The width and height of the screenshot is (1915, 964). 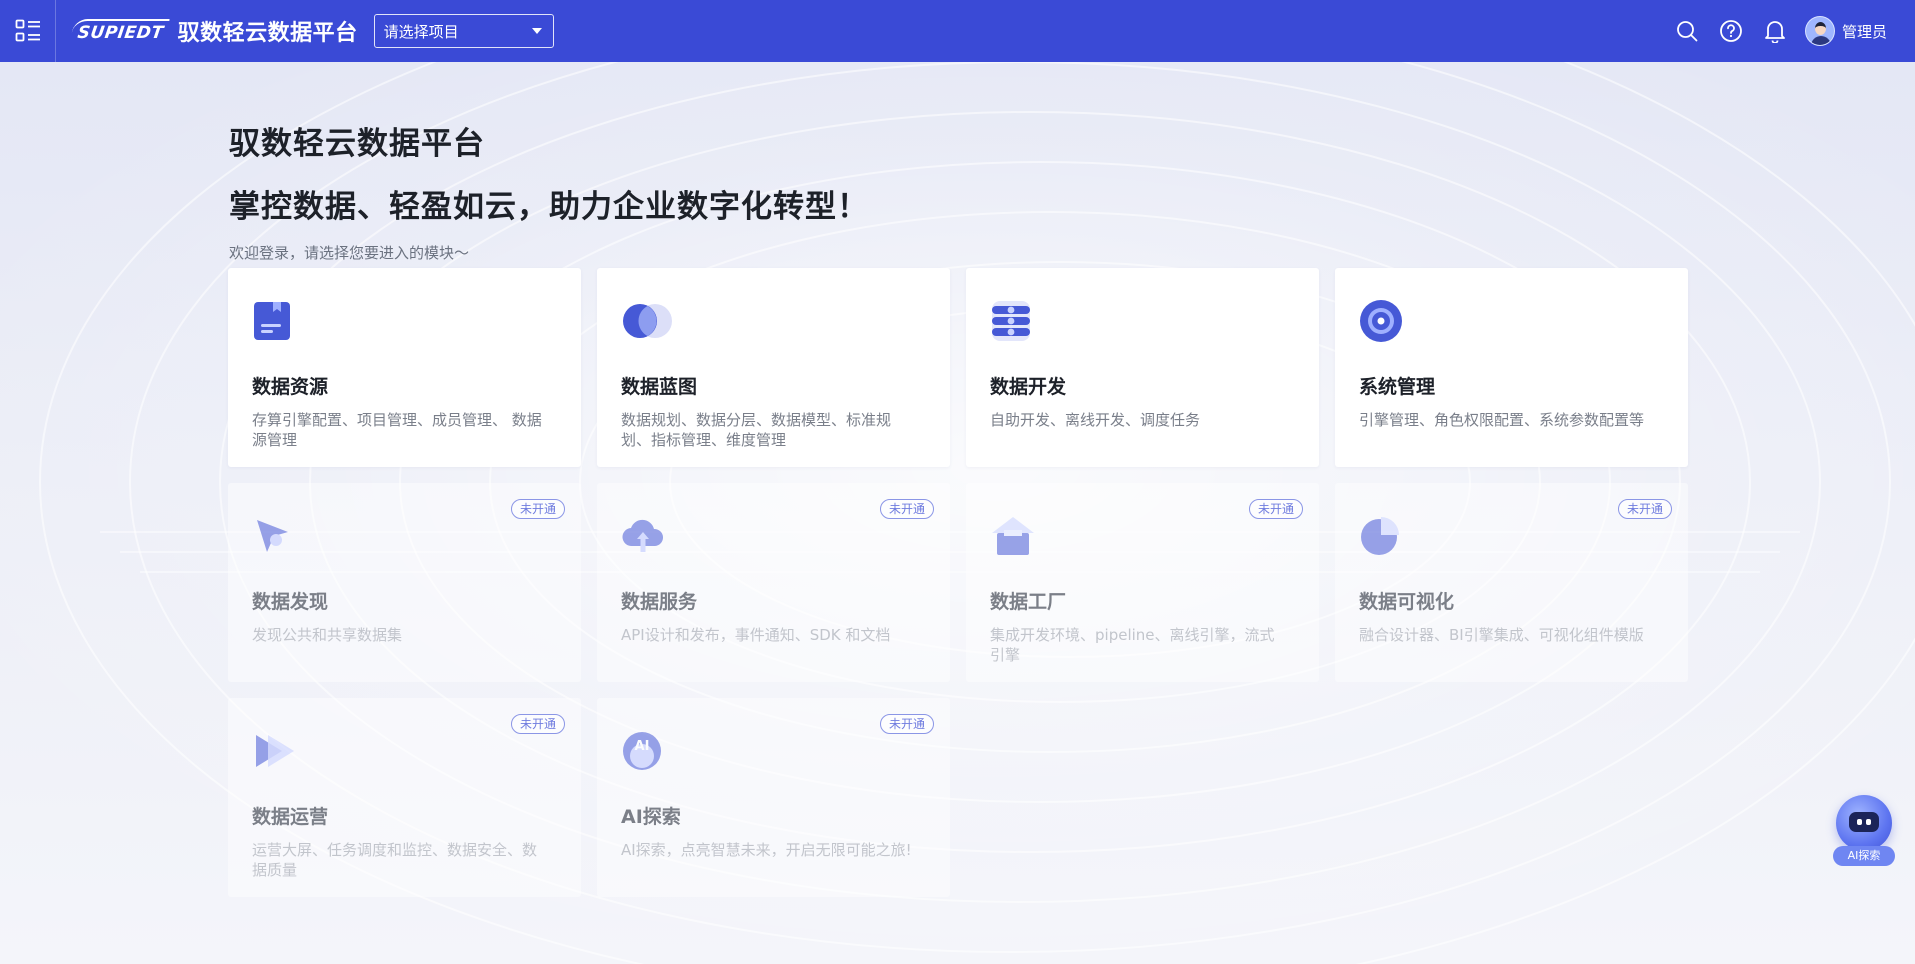 I want to click on overlap-circles-icon, so click(x=647, y=321).